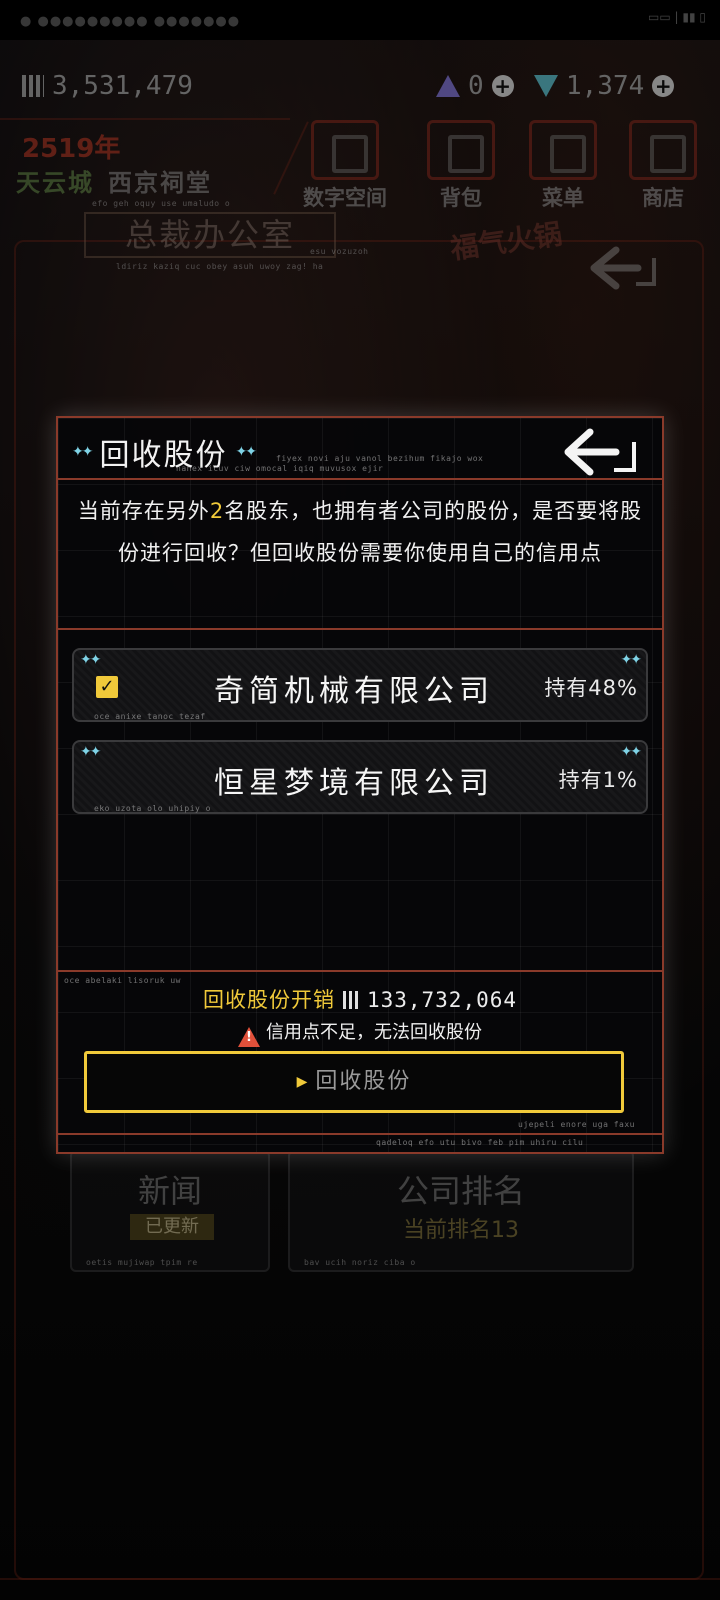  What do you see at coordinates (374, 1032) in the screenshot?
I see `warning-text: 信用点不足，无法回收股份` at bounding box center [374, 1032].